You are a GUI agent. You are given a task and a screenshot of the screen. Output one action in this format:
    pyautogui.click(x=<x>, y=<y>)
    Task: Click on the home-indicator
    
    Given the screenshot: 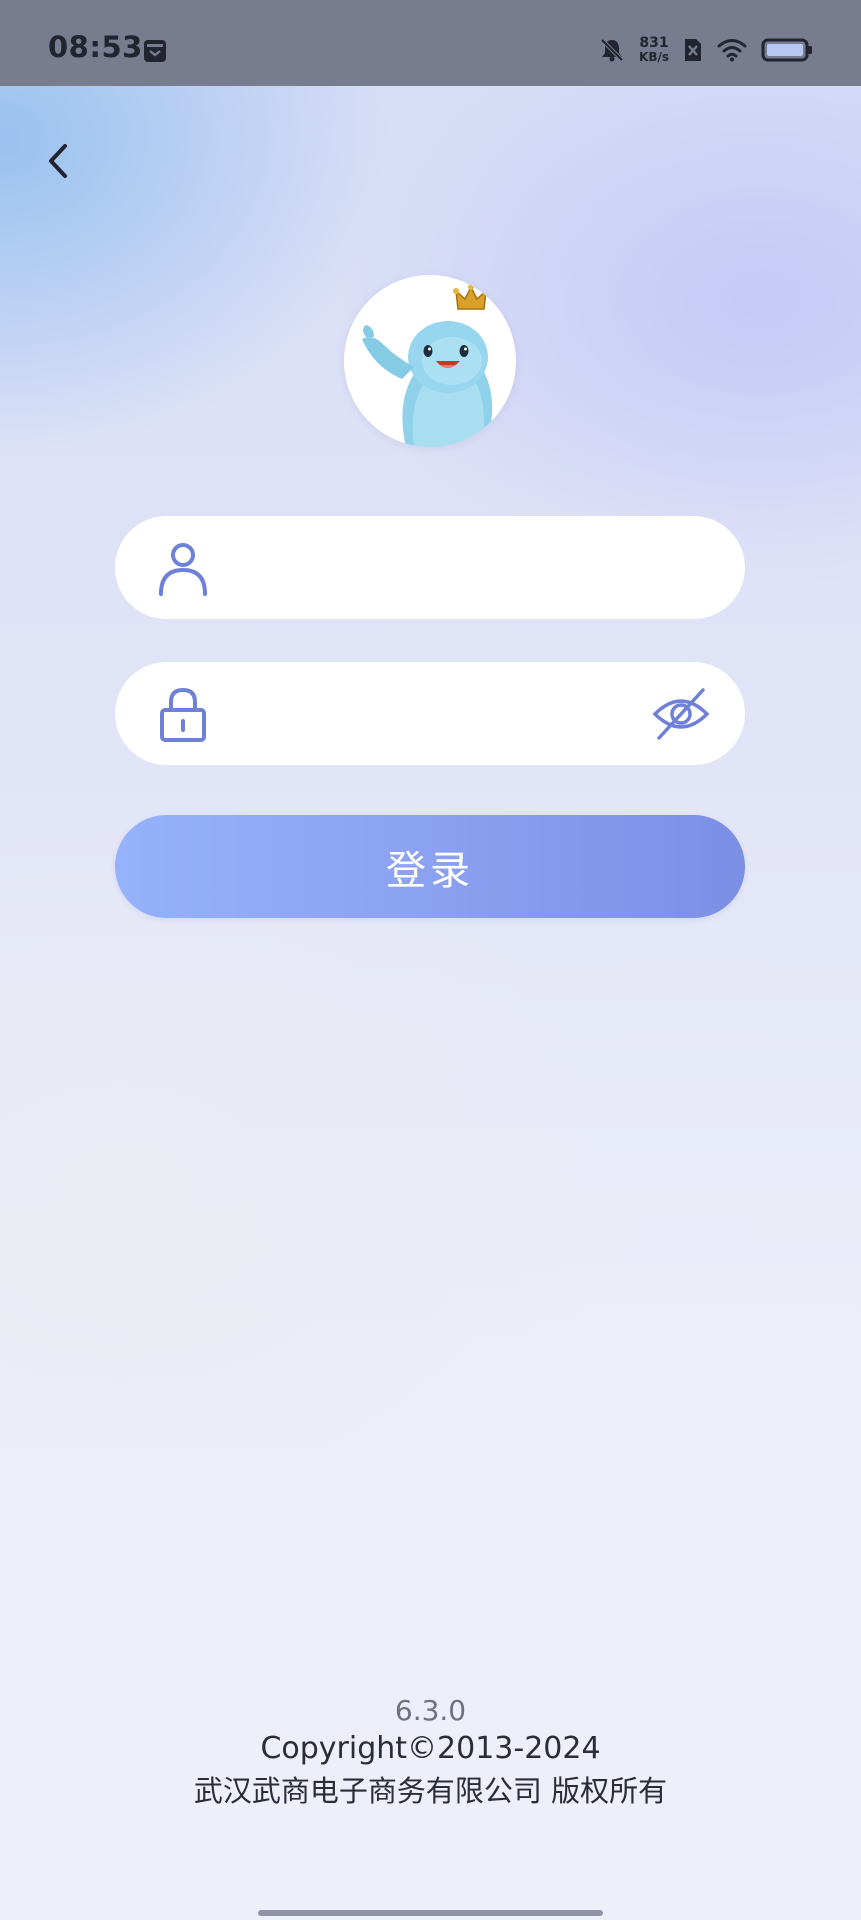 What is the action you would take?
    pyautogui.click(x=430, y=1913)
    